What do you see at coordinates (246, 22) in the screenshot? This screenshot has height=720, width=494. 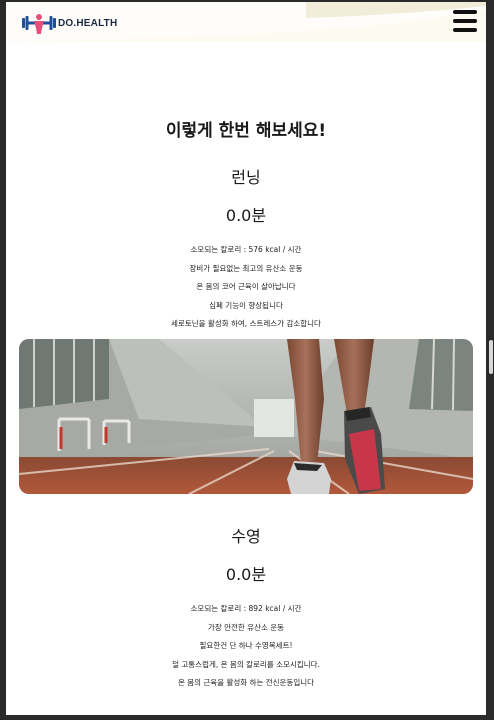 I see `header: DO.HEALTH` at bounding box center [246, 22].